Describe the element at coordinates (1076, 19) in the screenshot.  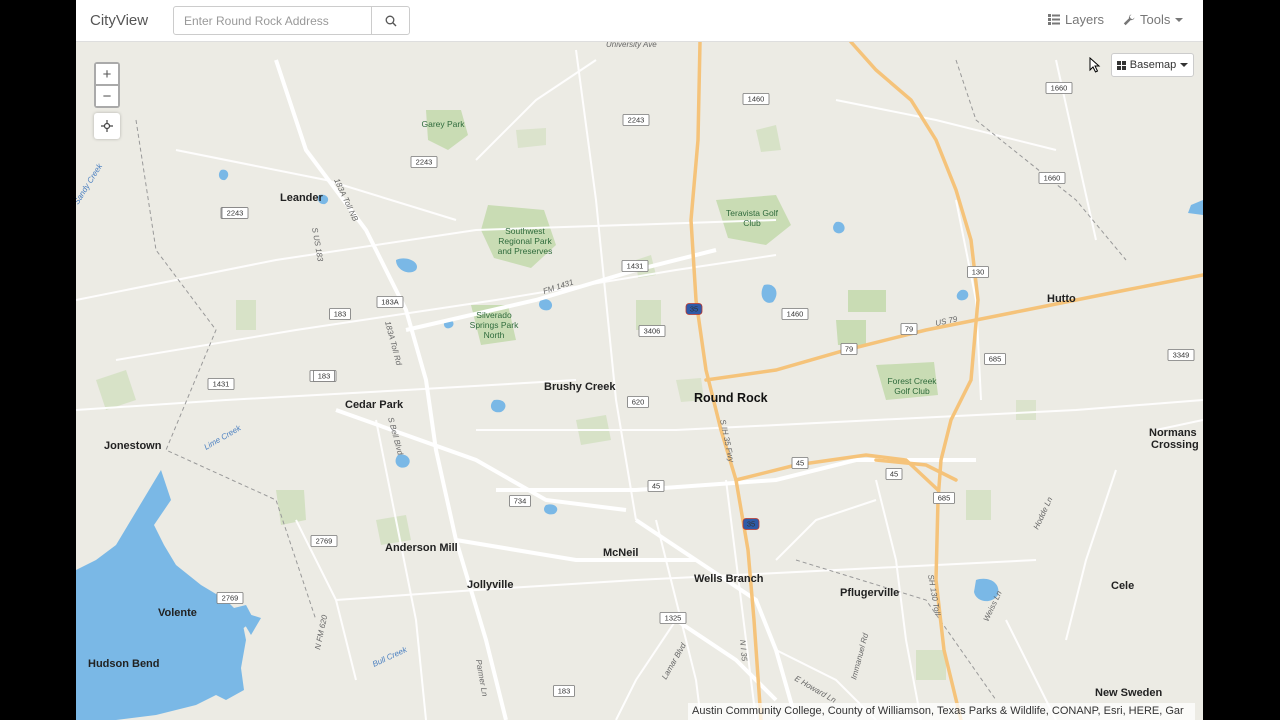
I see `layers-menu: Layers` at that location.